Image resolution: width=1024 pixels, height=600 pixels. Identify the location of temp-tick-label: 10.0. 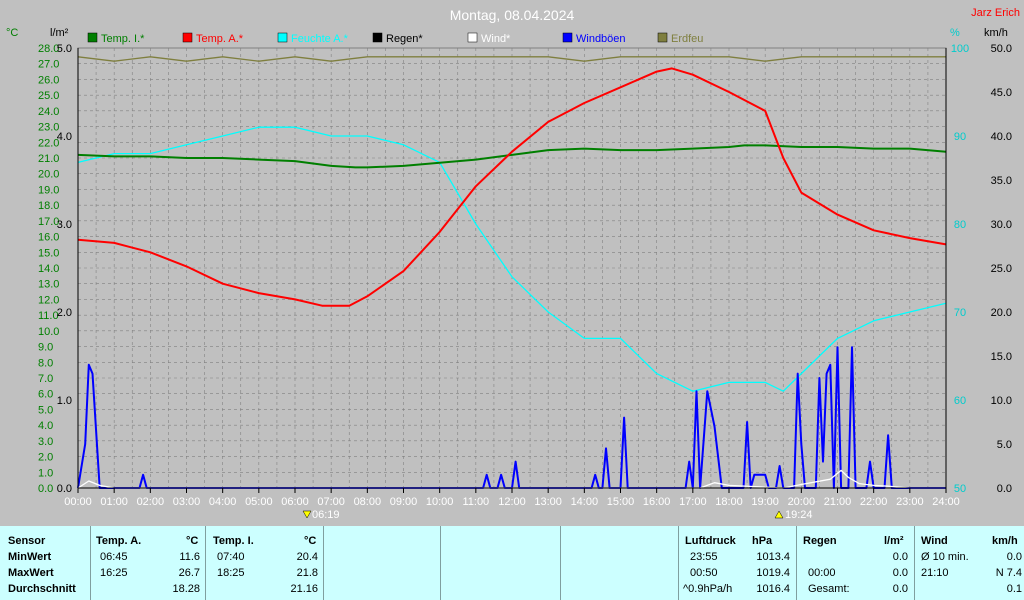
(48, 332).